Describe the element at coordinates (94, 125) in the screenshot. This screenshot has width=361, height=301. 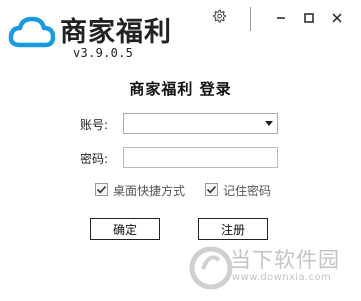
I see `account-label: 账号:` at that location.